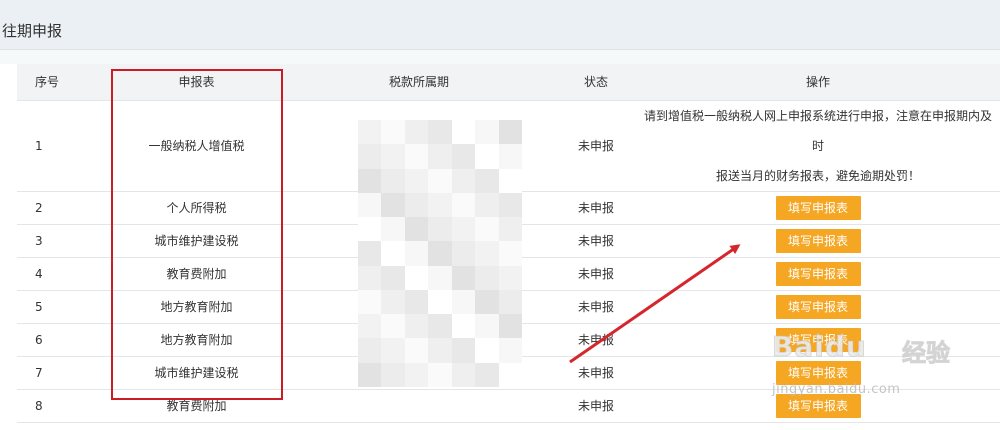 The image size is (1000, 430). Describe the element at coordinates (500, 57) in the screenshot. I see `header-spacer` at that location.